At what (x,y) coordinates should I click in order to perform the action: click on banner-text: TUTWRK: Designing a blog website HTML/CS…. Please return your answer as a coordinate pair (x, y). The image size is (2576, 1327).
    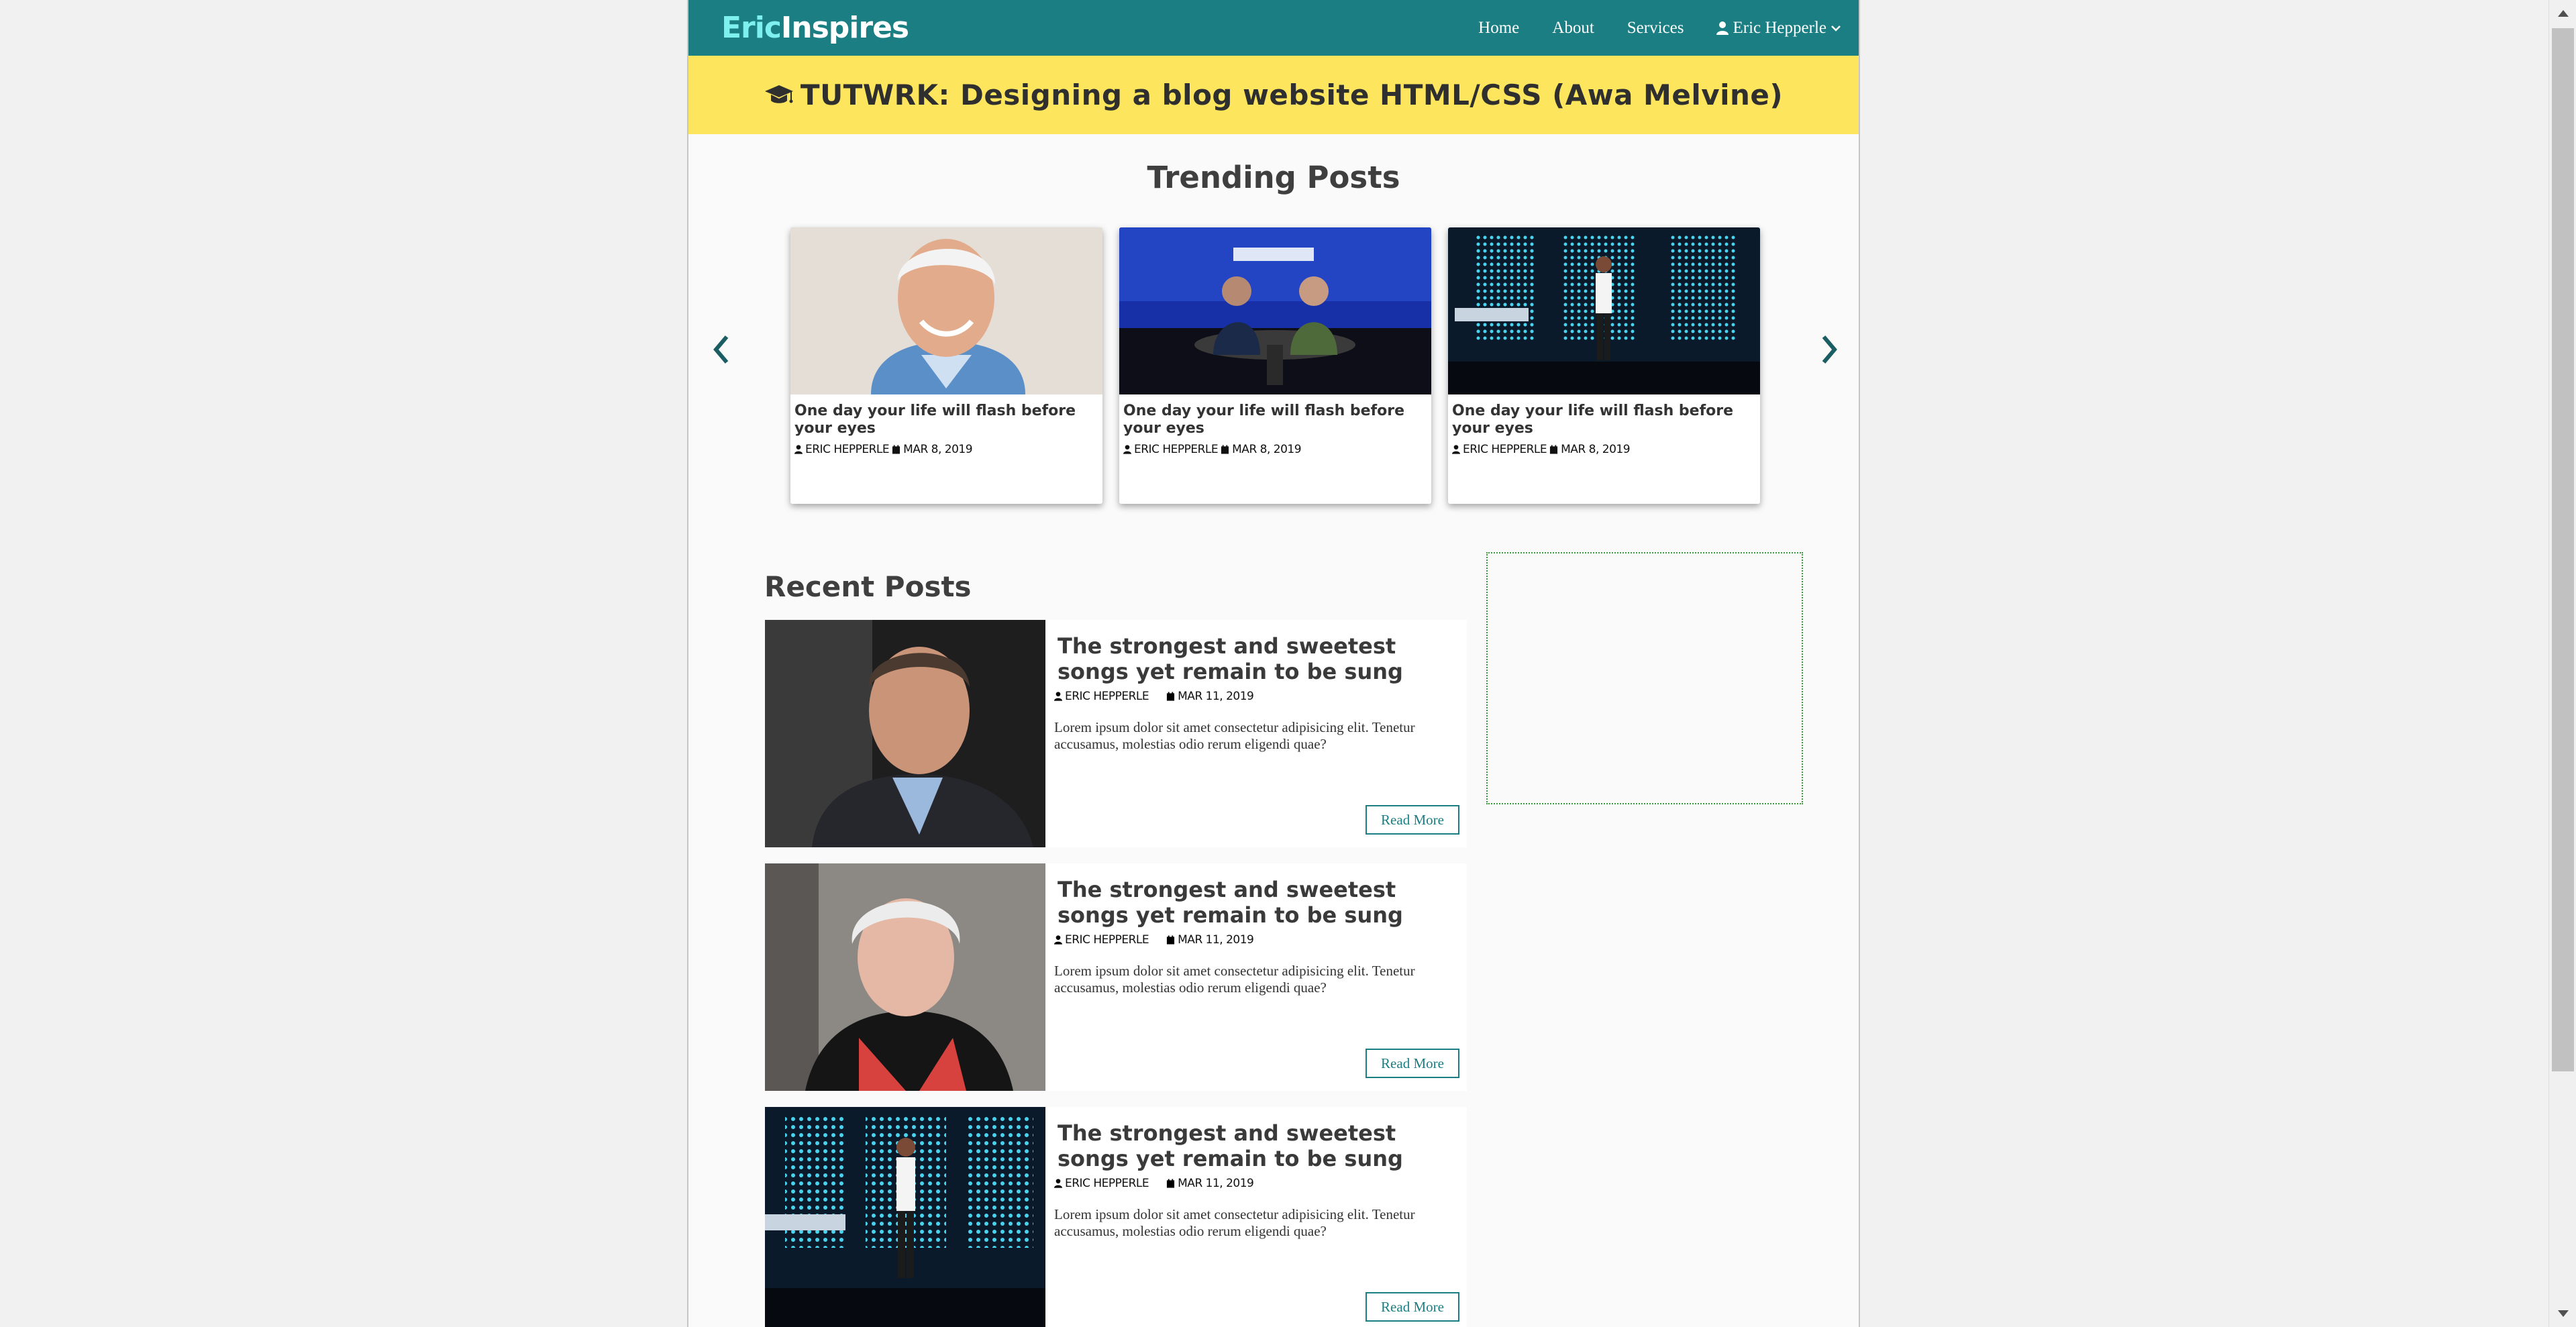
    Looking at the image, I should click on (1292, 94).